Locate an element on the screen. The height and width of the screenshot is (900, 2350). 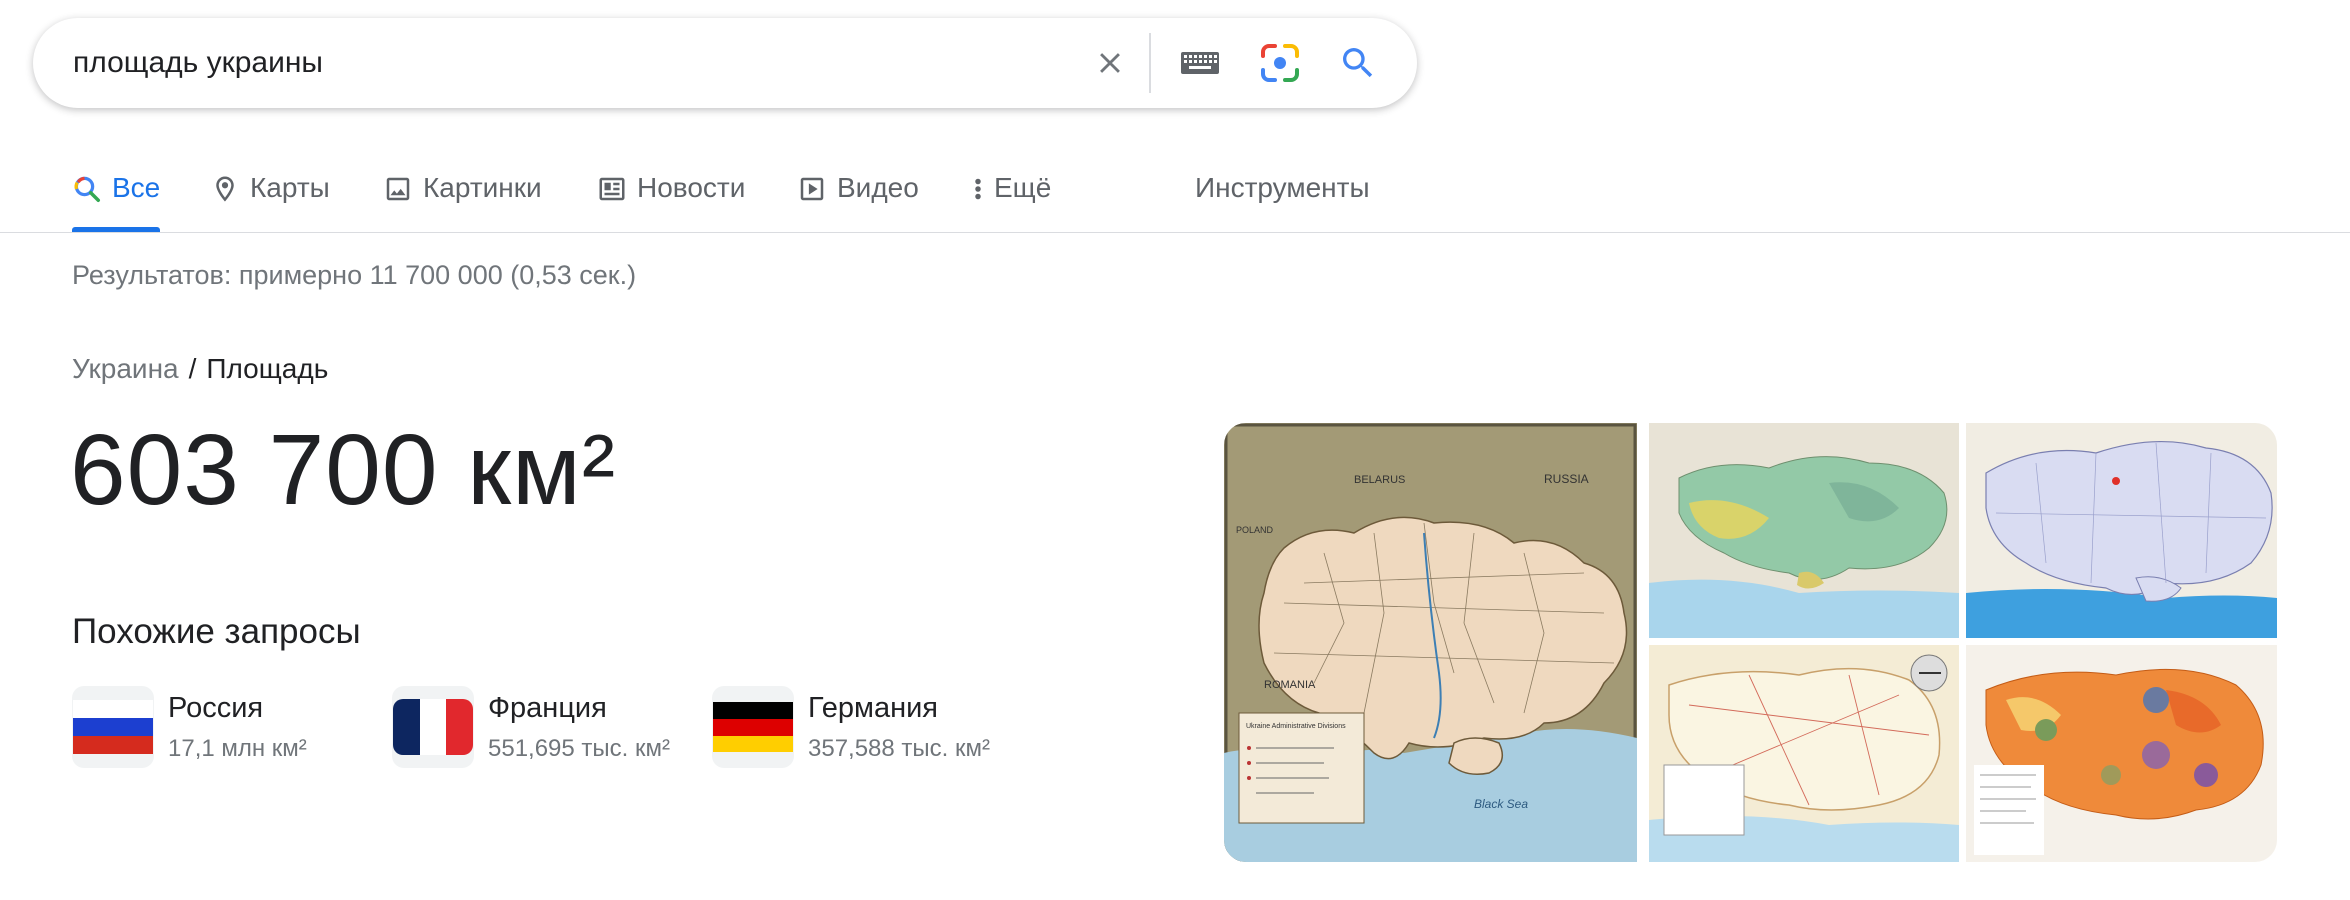
close-icon is located at coordinates (1110, 63).